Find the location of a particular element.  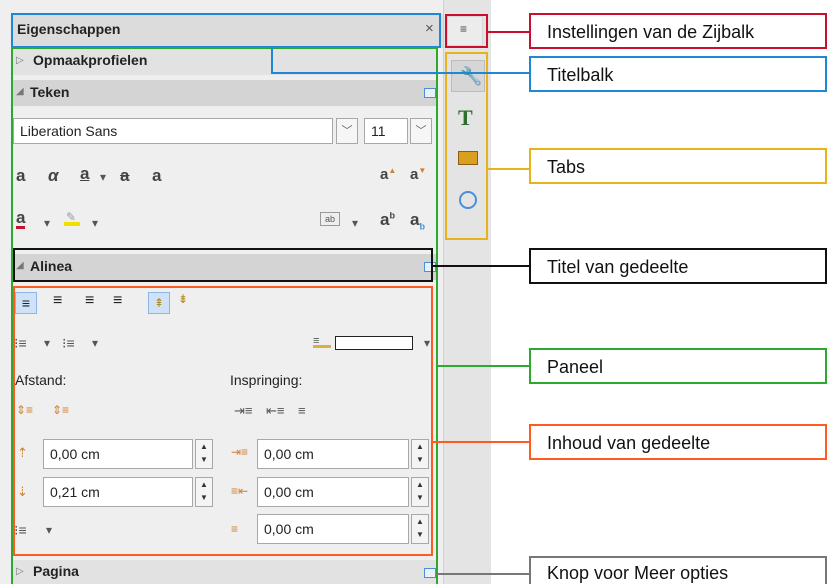

titlebar-connector-h is located at coordinates (400, 73).